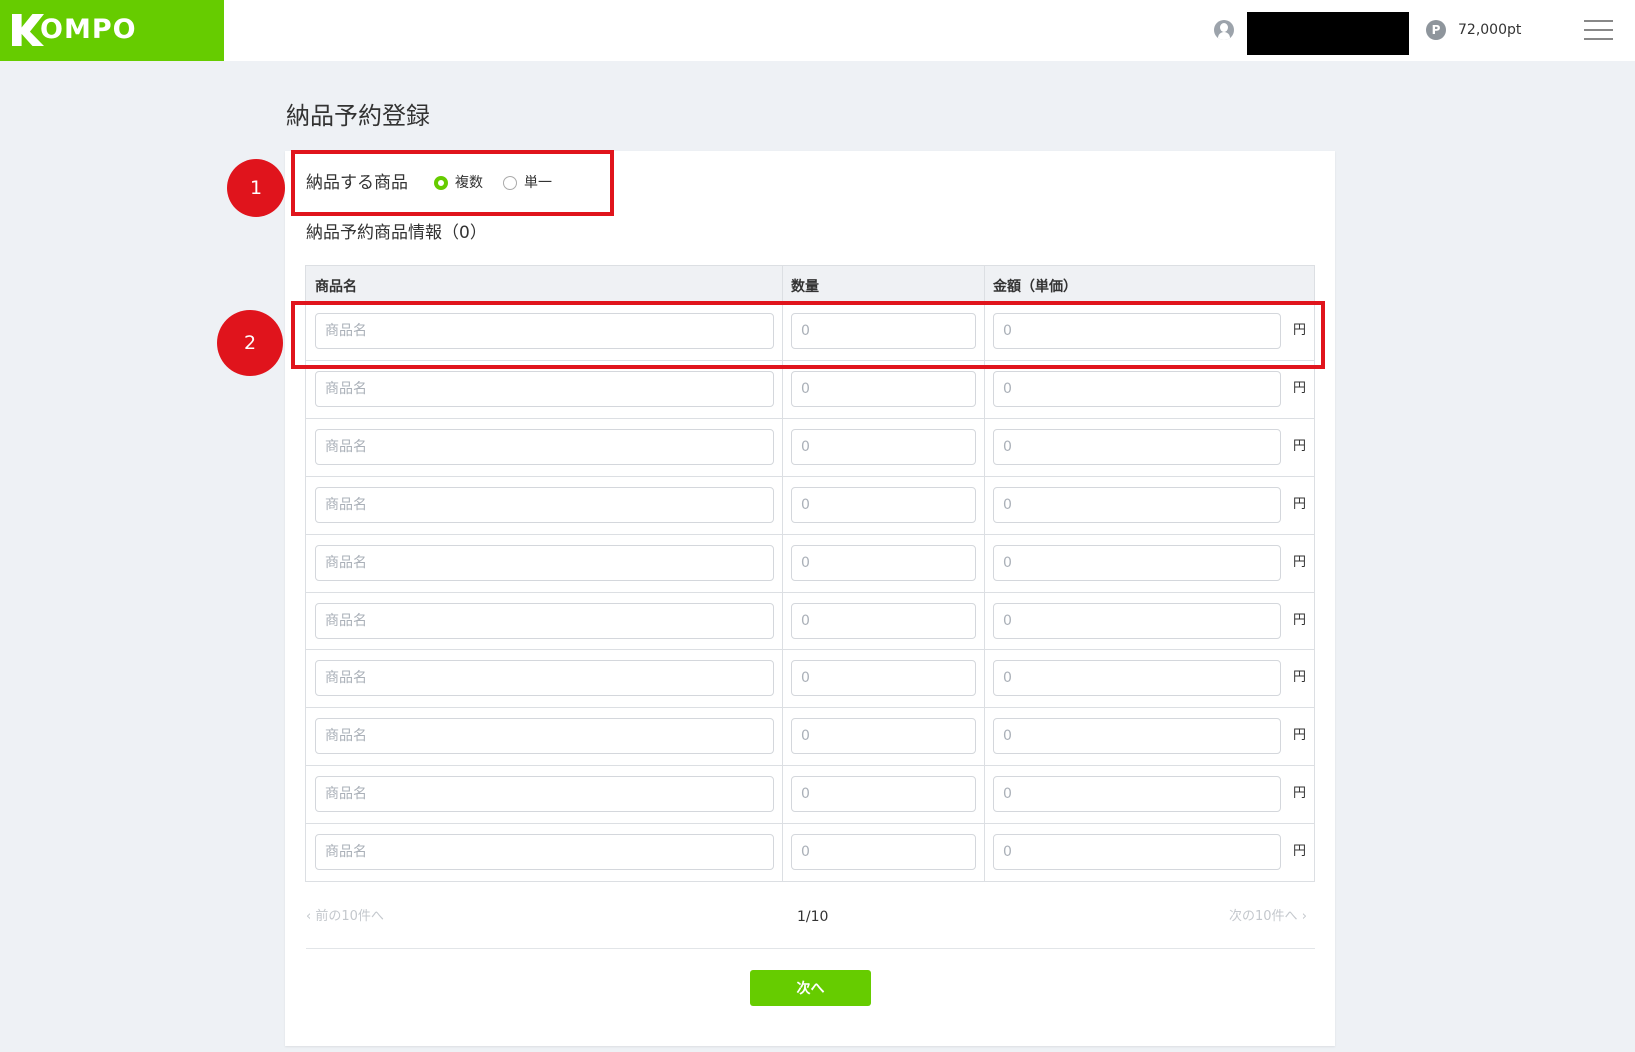  Describe the element at coordinates (817, 30) in the screenshot. I see `top-bar: OMPO P 72,000pt` at that location.